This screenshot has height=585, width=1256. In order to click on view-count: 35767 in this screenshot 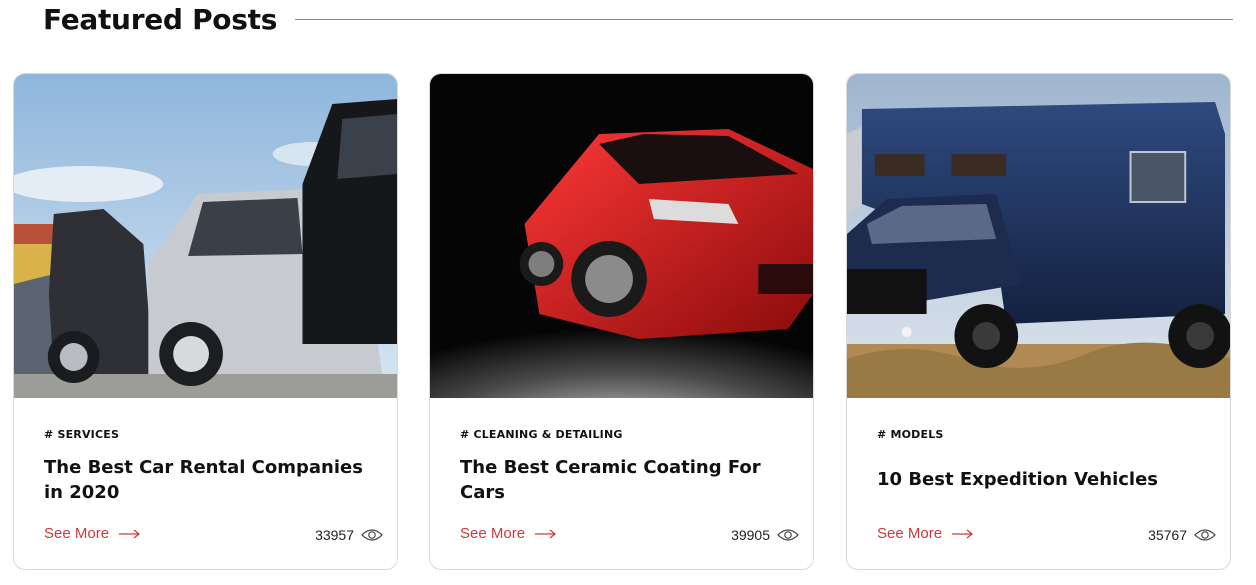, I will do `click(1182, 535)`.